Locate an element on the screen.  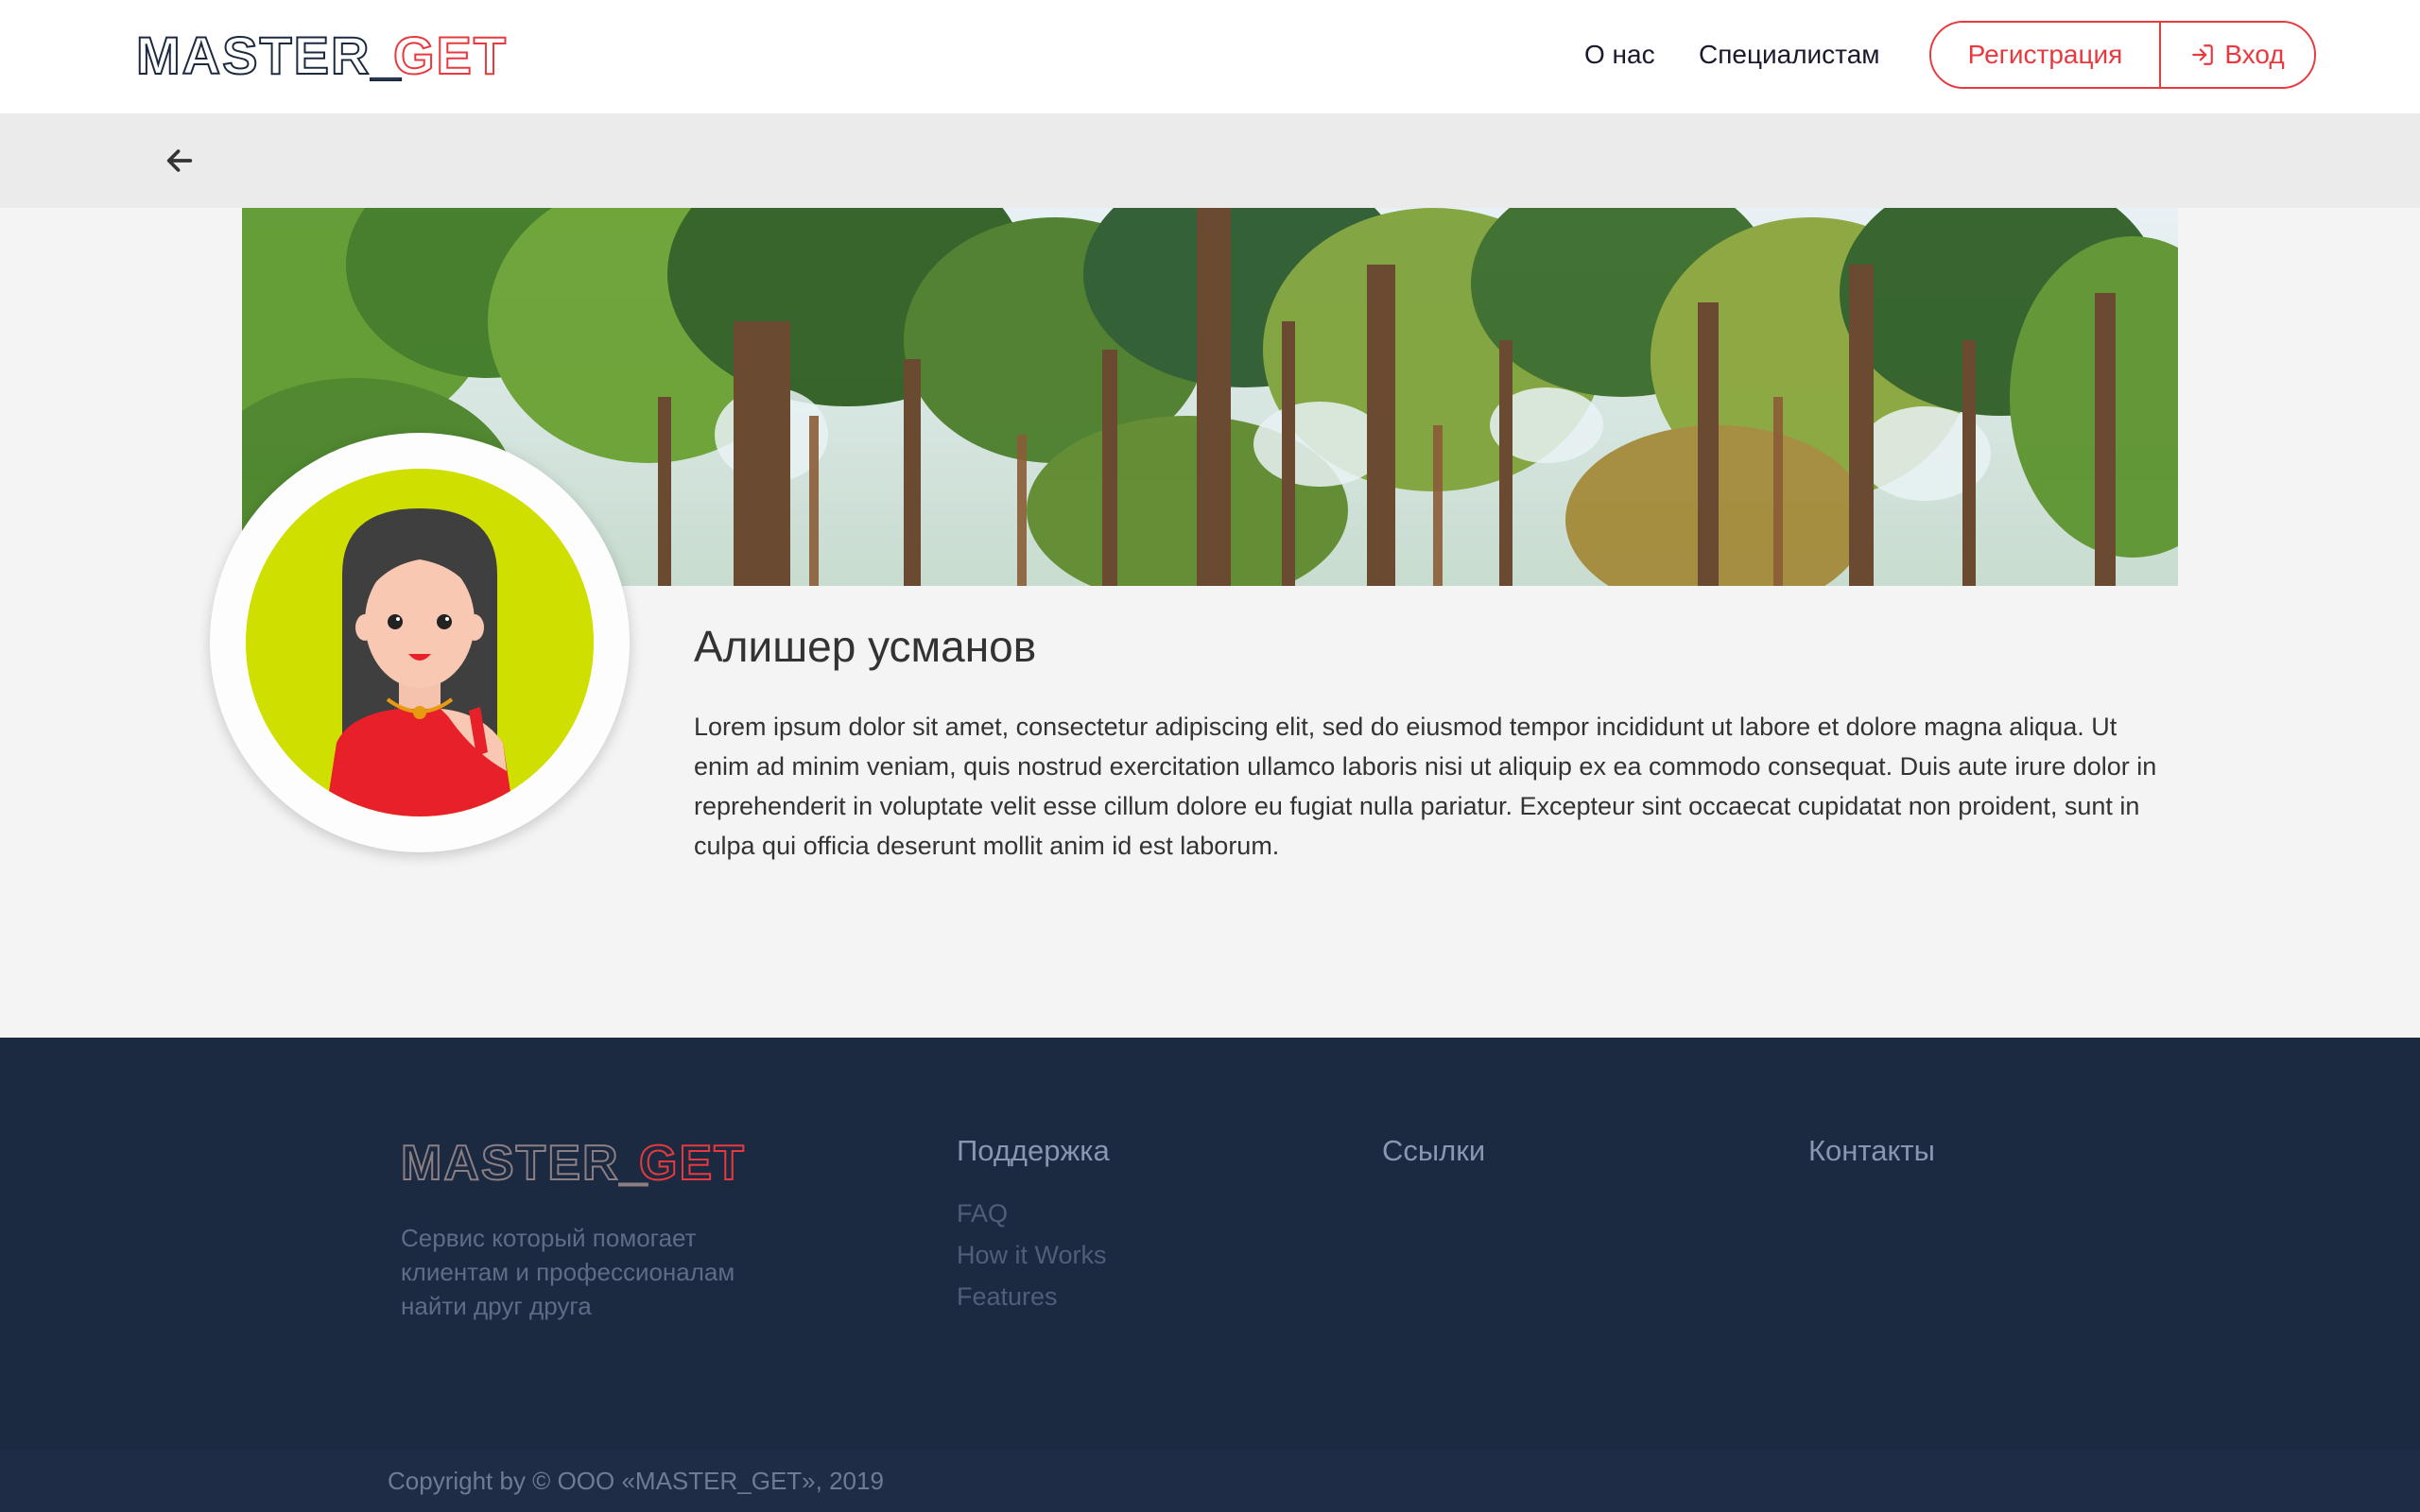
footer-support-title: Поддержка is located at coordinates (1033, 1150).